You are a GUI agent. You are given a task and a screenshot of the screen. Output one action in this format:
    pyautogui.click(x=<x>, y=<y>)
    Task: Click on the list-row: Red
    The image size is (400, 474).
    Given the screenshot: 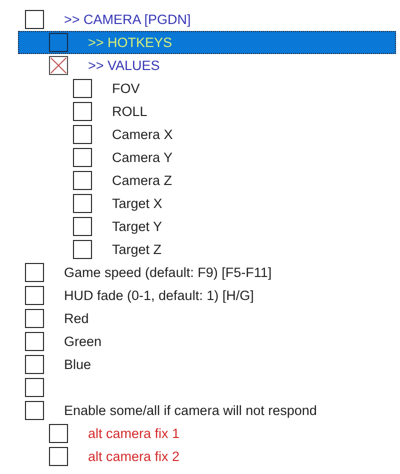 What is the action you would take?
    pyautogui.click(x=198, y=318)
    